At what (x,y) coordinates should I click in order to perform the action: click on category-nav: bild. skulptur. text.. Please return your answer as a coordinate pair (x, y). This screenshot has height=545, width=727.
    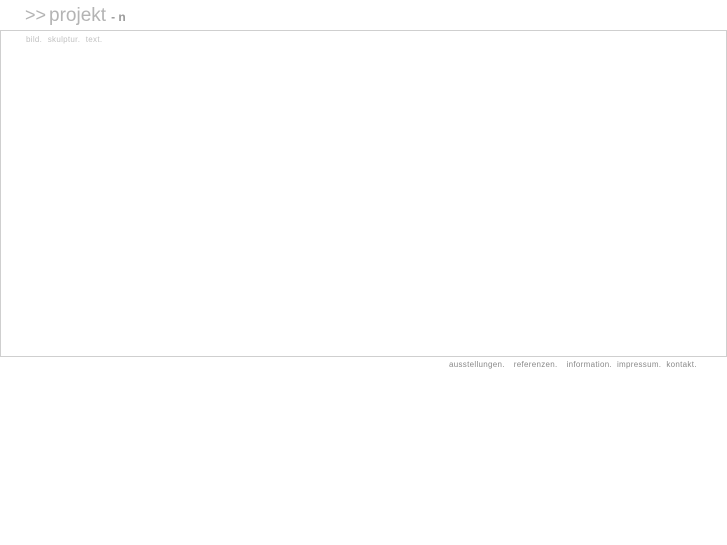
    Looking at the image, I should click on (65, 39).